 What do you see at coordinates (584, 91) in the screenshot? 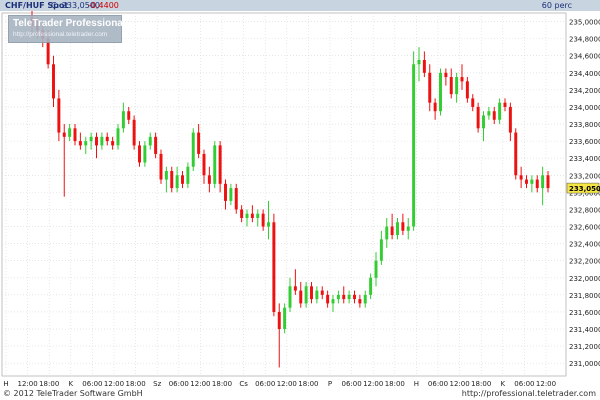
I see `y-tick-label: 234,2000` at bounding box center [584, 91].